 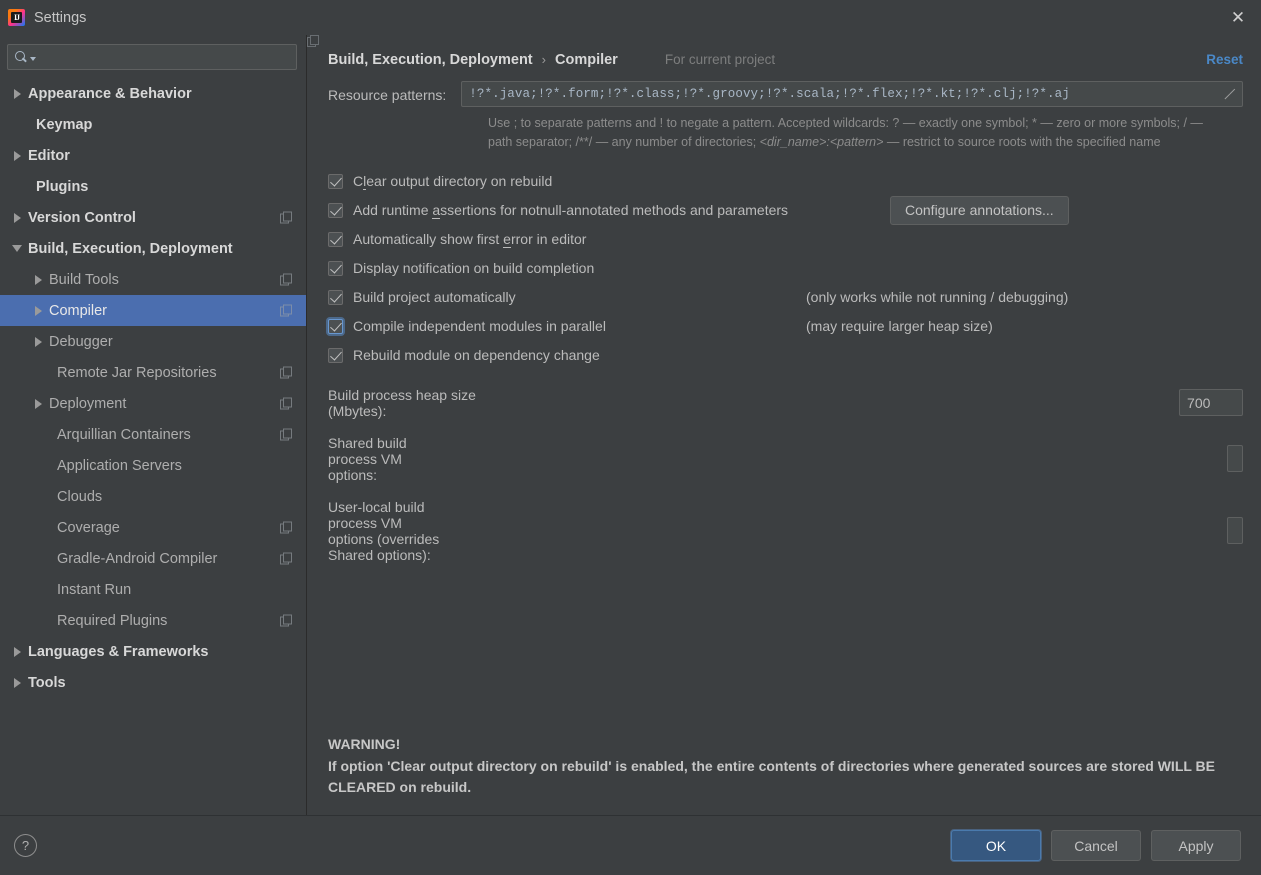 What do you see at coordinates (452, 182) in the screenshot?
I see `checkbox-label: Clear output directory on rebuild` at bounding box center [452, 182].